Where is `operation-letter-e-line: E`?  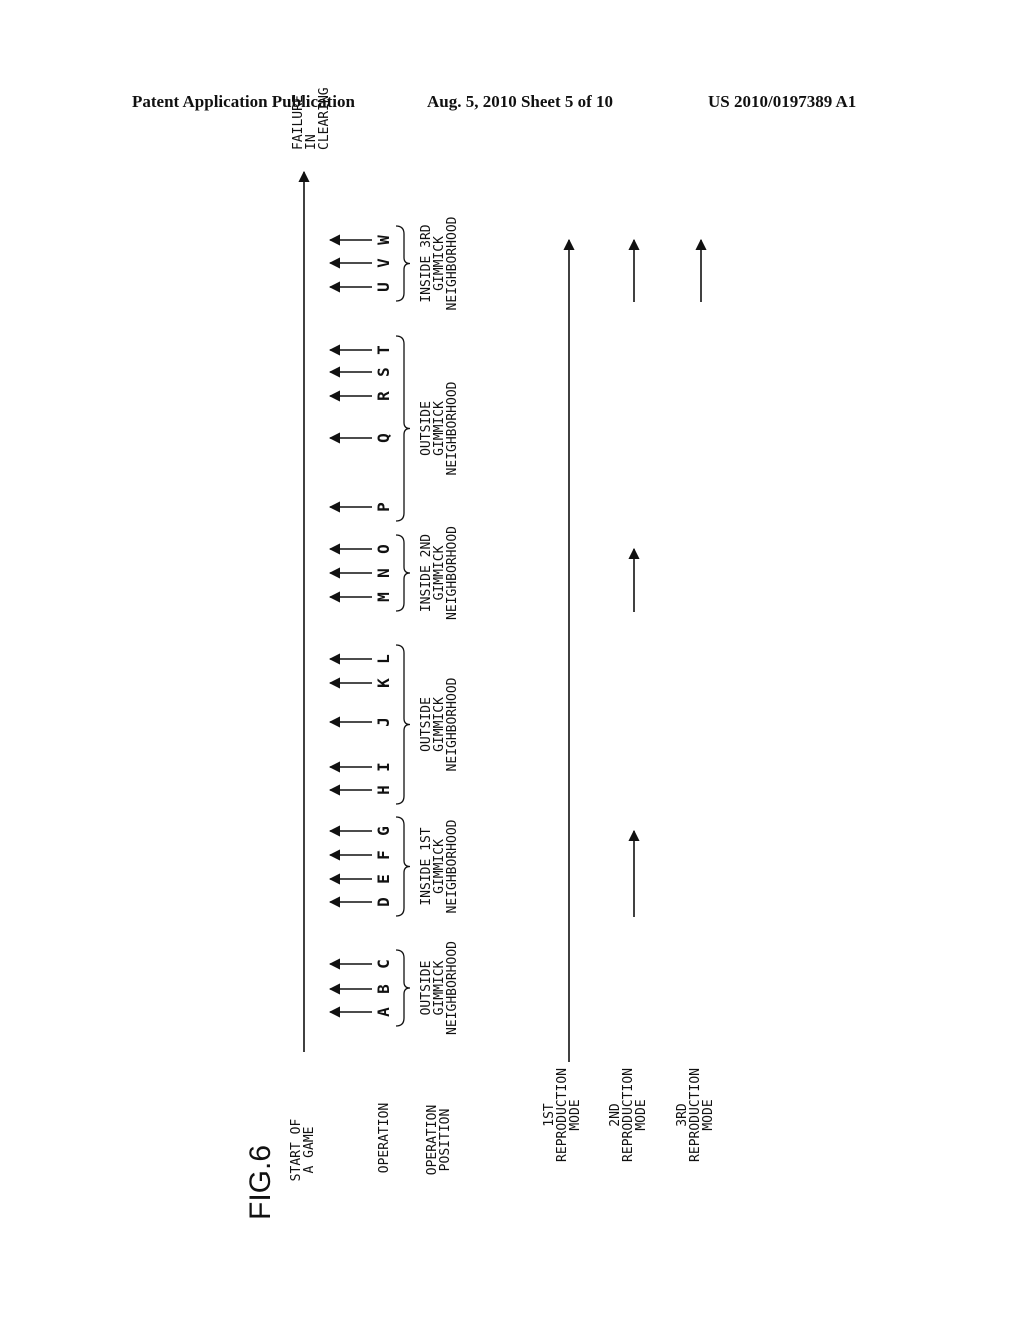 operation-letter-e-line: E is located at coordinates (383, 879).